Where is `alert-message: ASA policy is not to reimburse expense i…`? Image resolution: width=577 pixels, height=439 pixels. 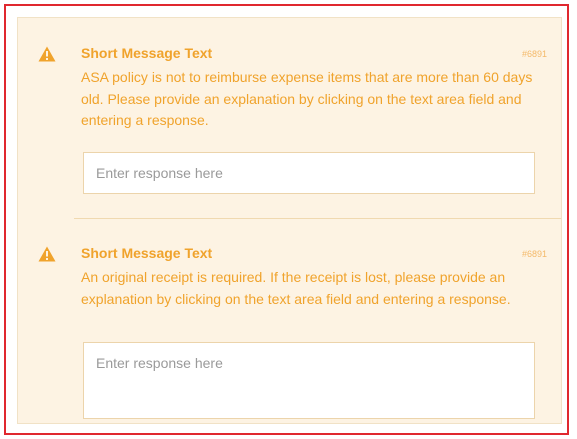
alert-message: ASA policy is not to reimburse expense i… is located at coordinates (307, 98).